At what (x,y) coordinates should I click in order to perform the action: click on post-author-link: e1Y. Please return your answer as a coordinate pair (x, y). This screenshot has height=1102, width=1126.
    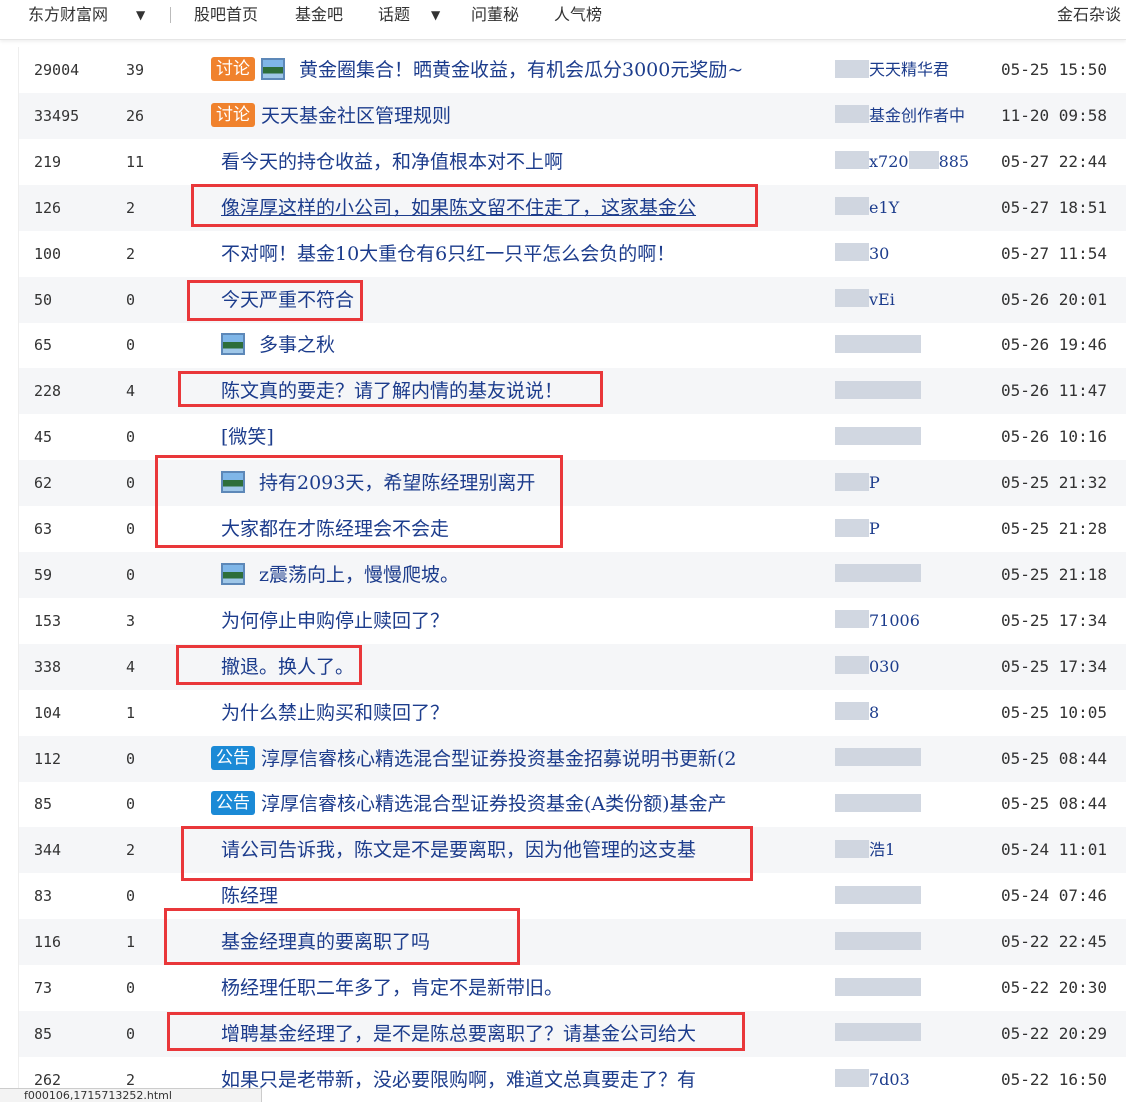
    Looking at the image, I should click on (915, 208).